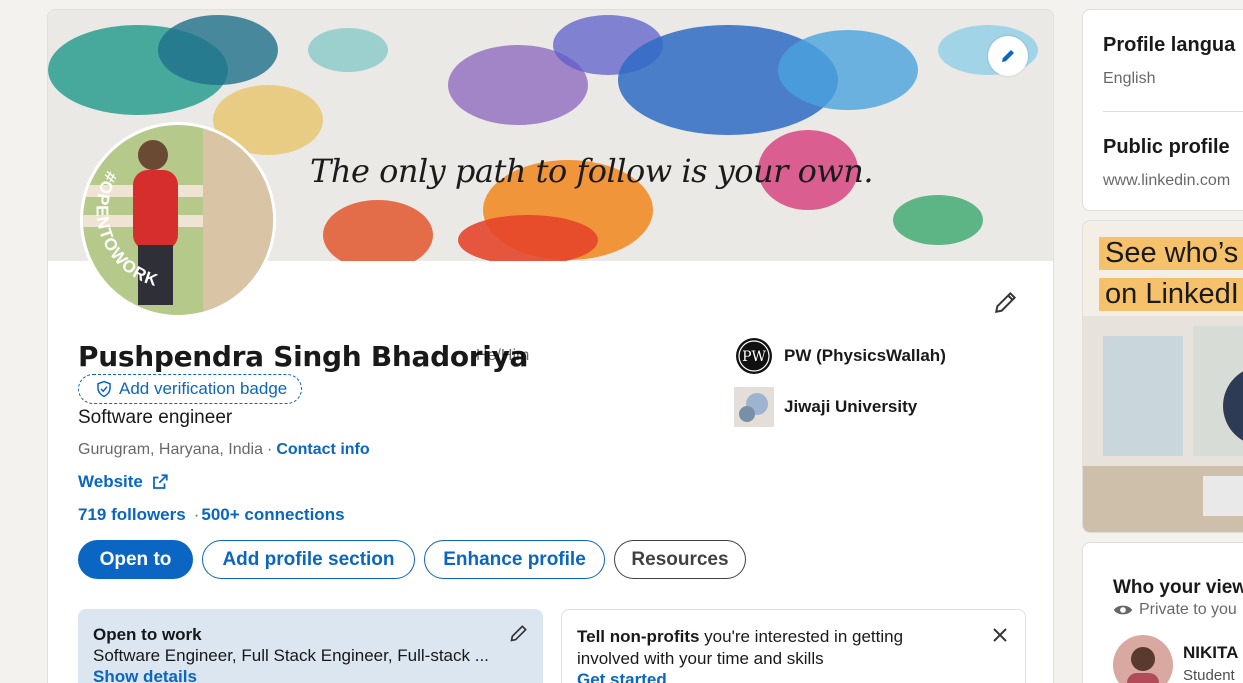  I want to click on experience-name: PW (PhysicsWallah), so click(865, 355).